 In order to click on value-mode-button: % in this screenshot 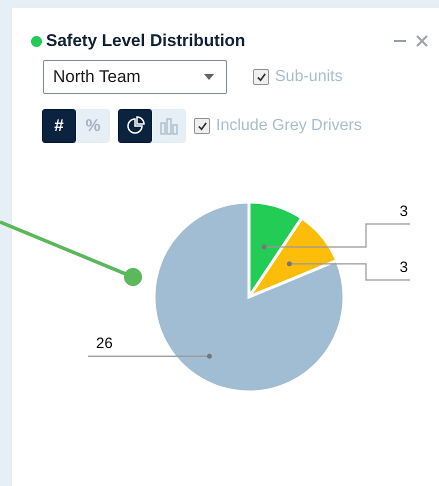, I will do `click(93, 126)`.